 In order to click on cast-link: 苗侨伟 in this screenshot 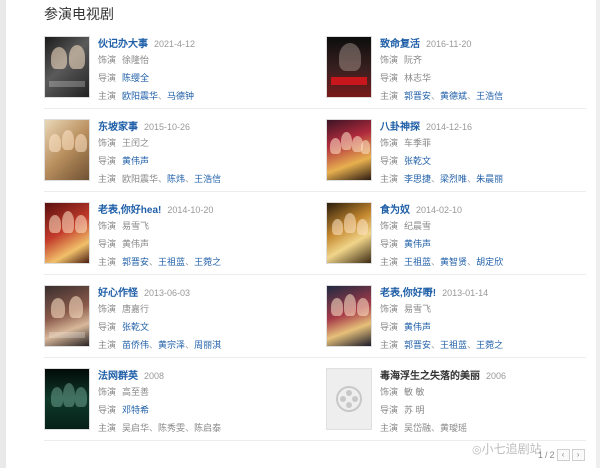, I will do `click(135, 345)`.